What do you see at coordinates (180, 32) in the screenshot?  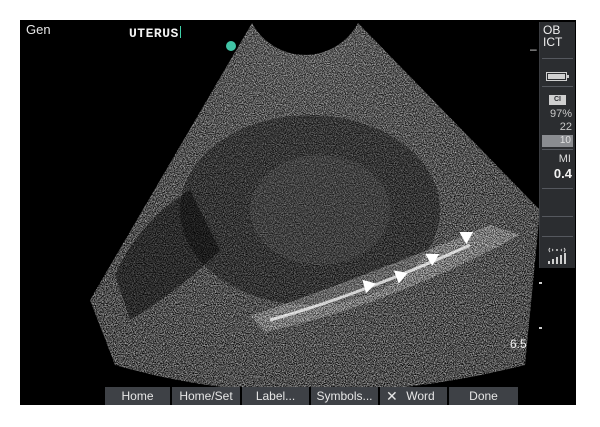 I see `text-cursor` at bounding box center [180, 32].